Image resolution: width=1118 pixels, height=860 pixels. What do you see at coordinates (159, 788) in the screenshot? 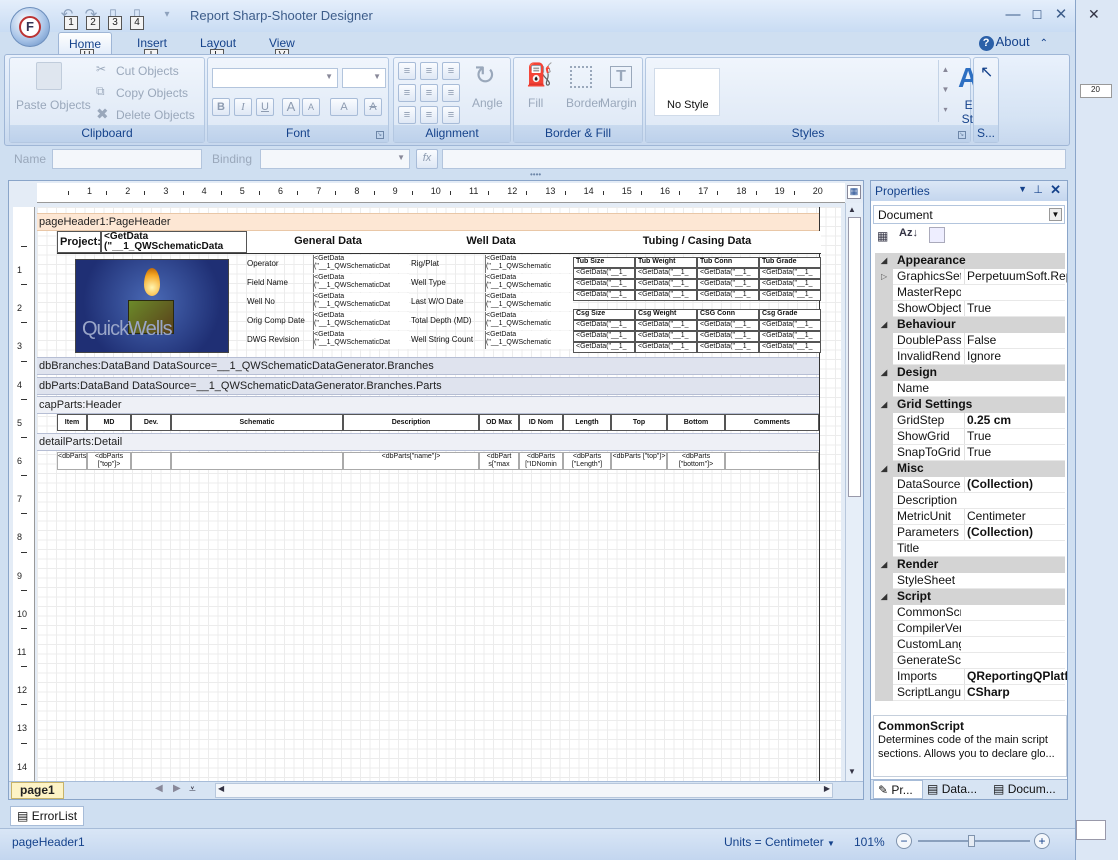
I see `page-nav-prev-icon: ◀` at bounding box center [159, 788].